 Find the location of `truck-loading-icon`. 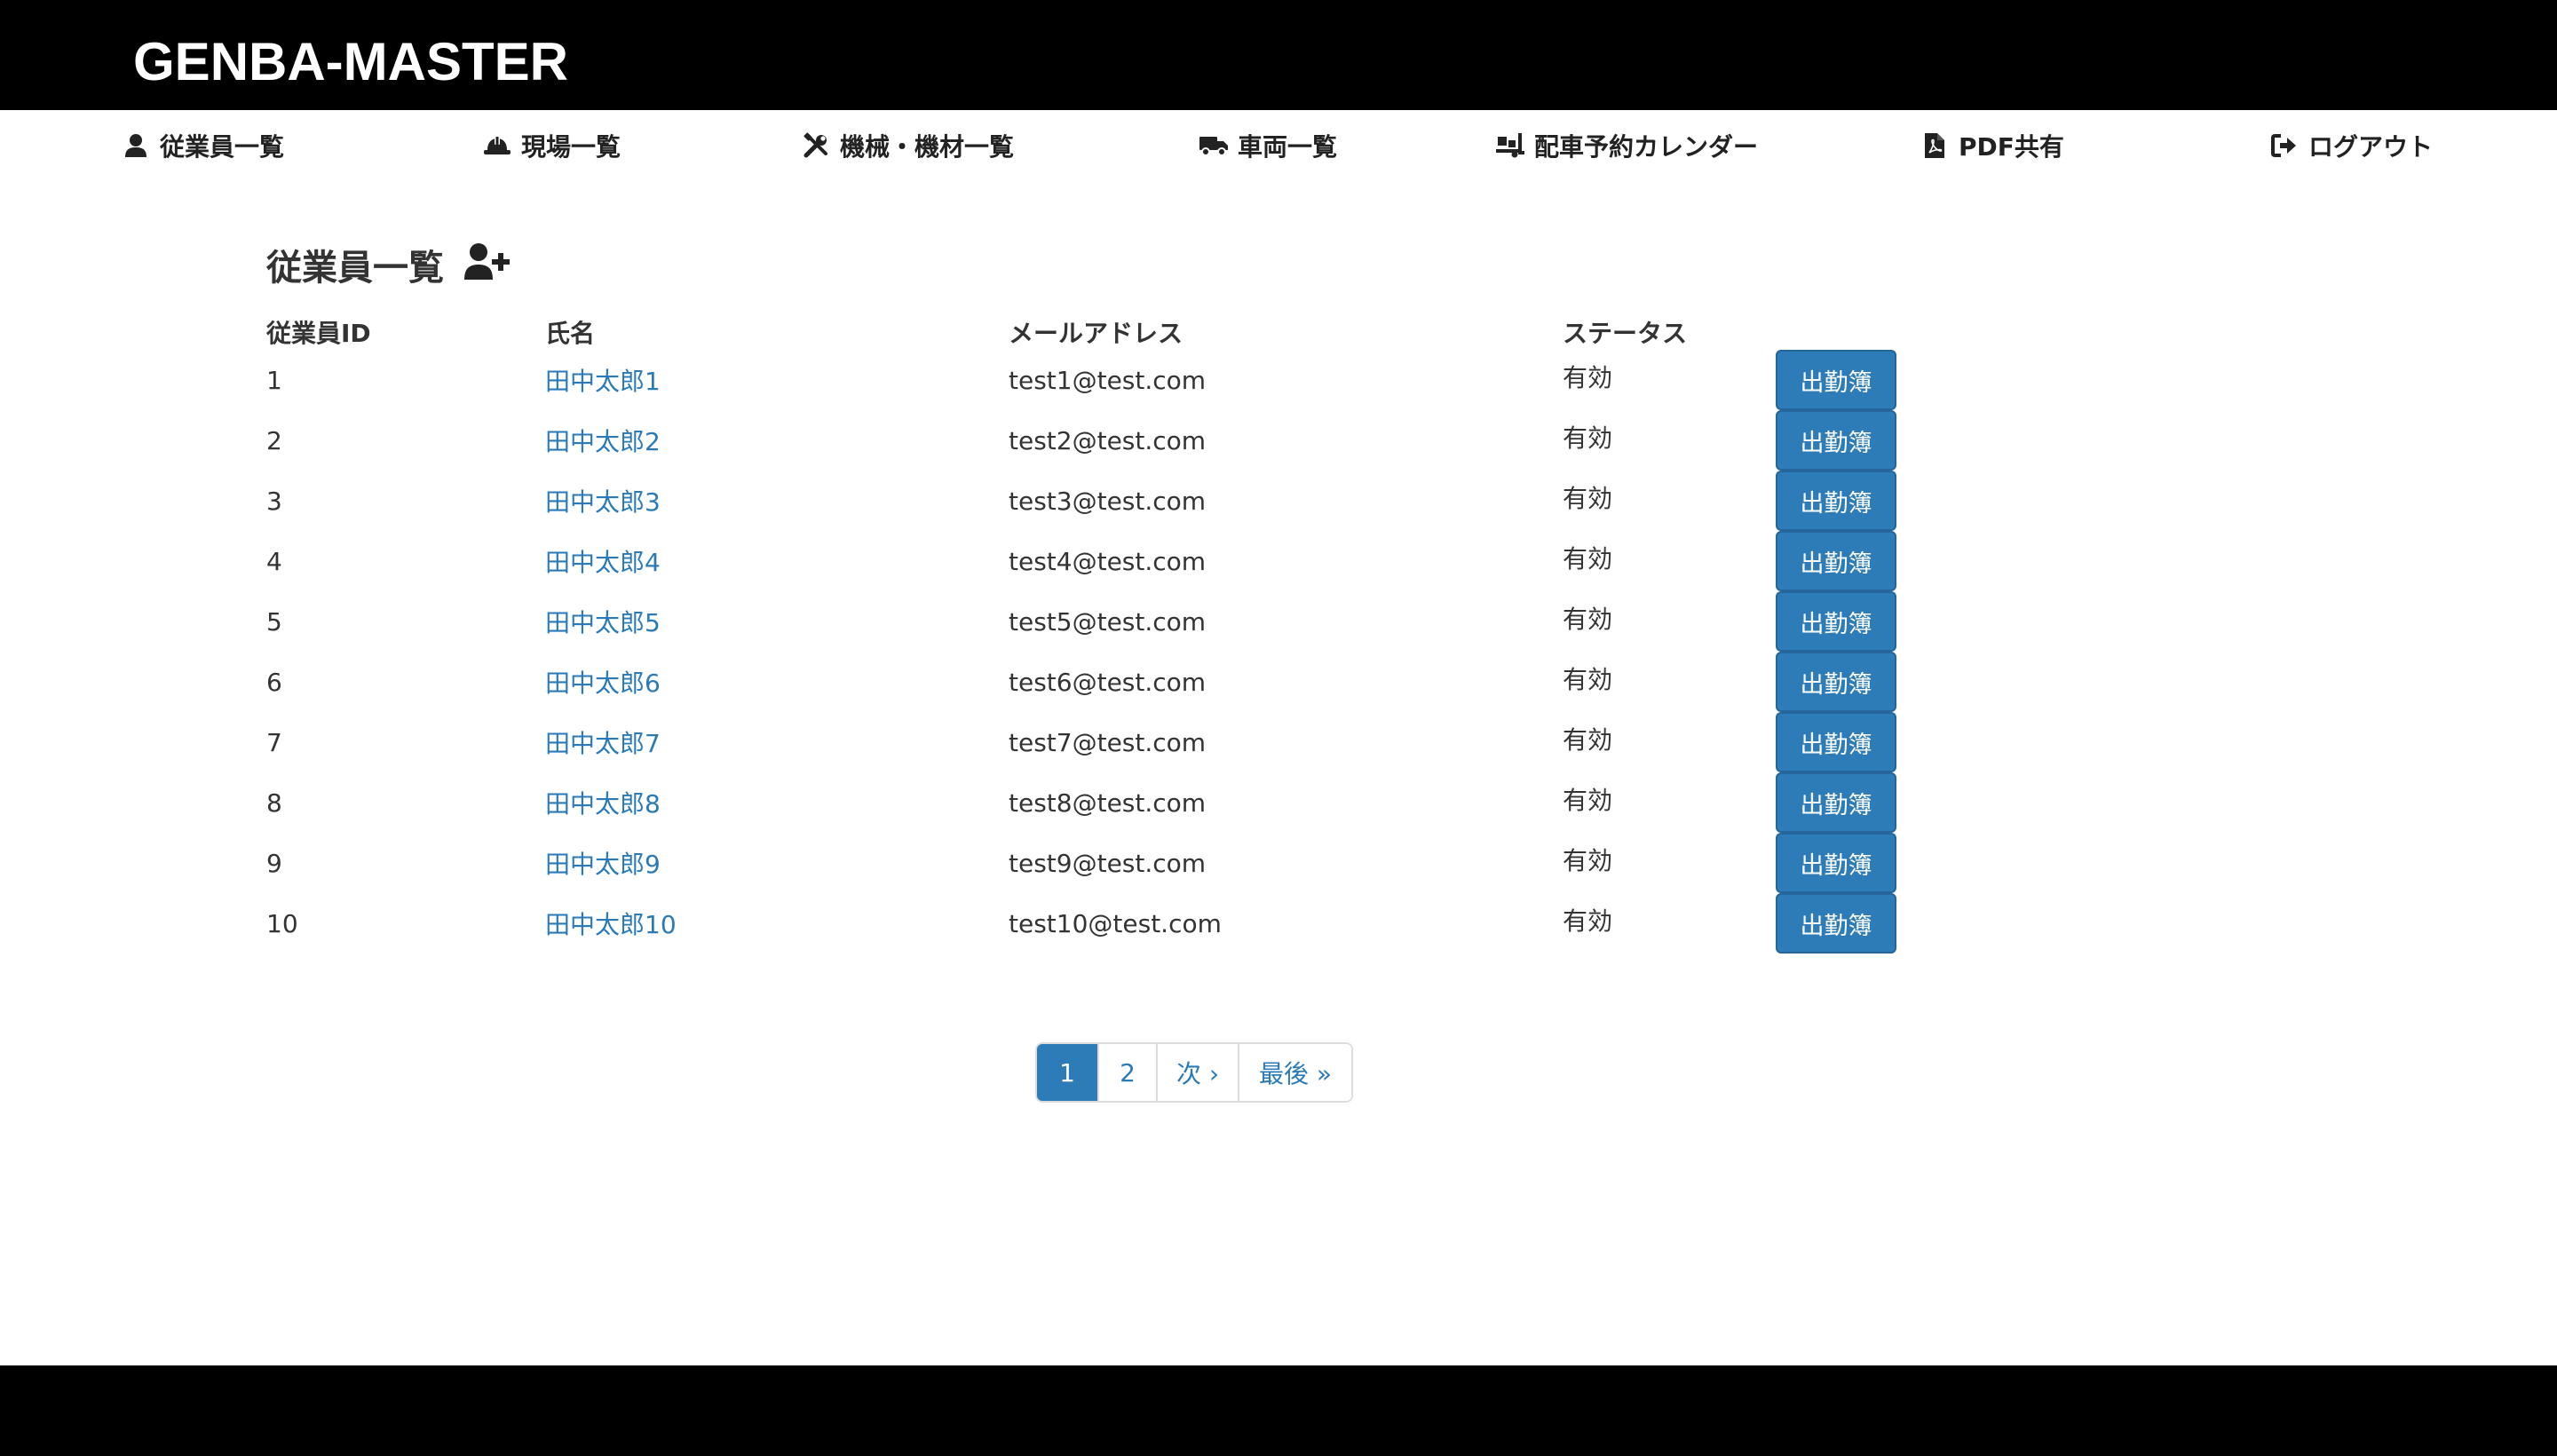

truck-loading-icon is located at coordinates (1510, 146).